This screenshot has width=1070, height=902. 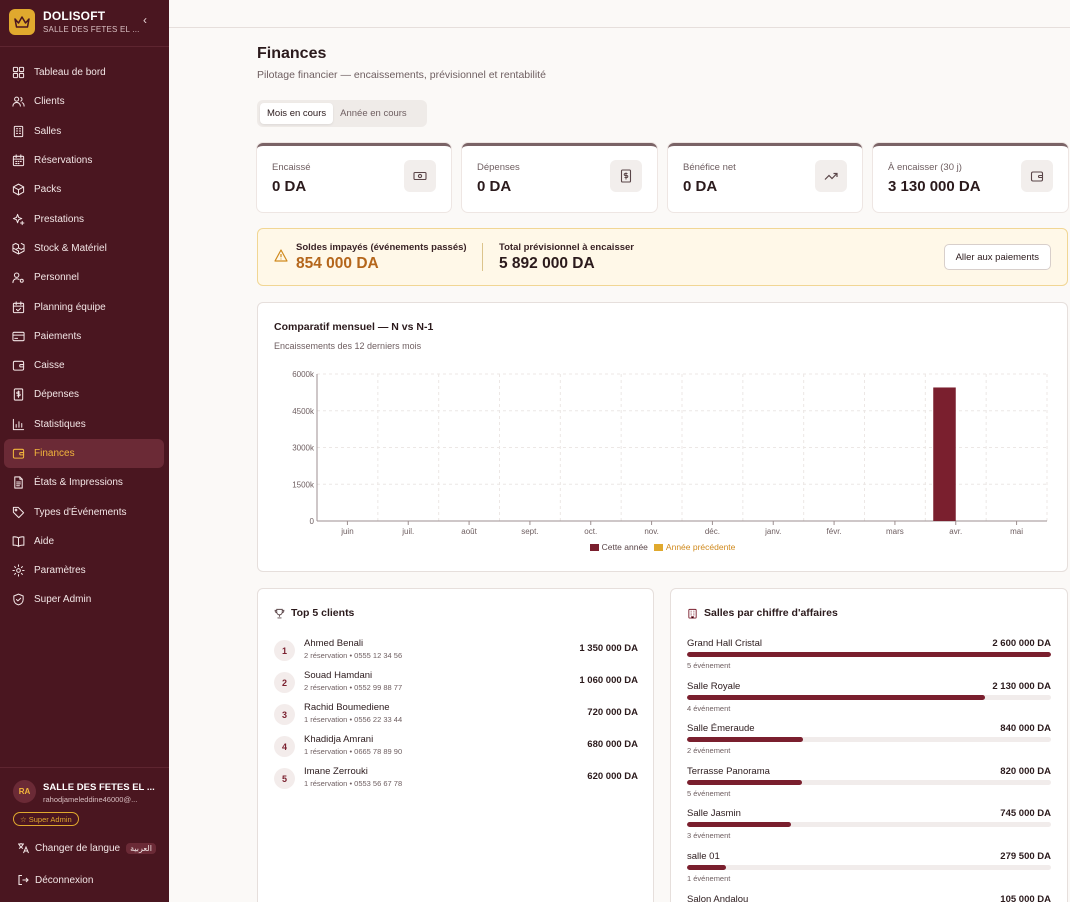 I want to click on revenue-bar-fill, so click(x=744, y=782).